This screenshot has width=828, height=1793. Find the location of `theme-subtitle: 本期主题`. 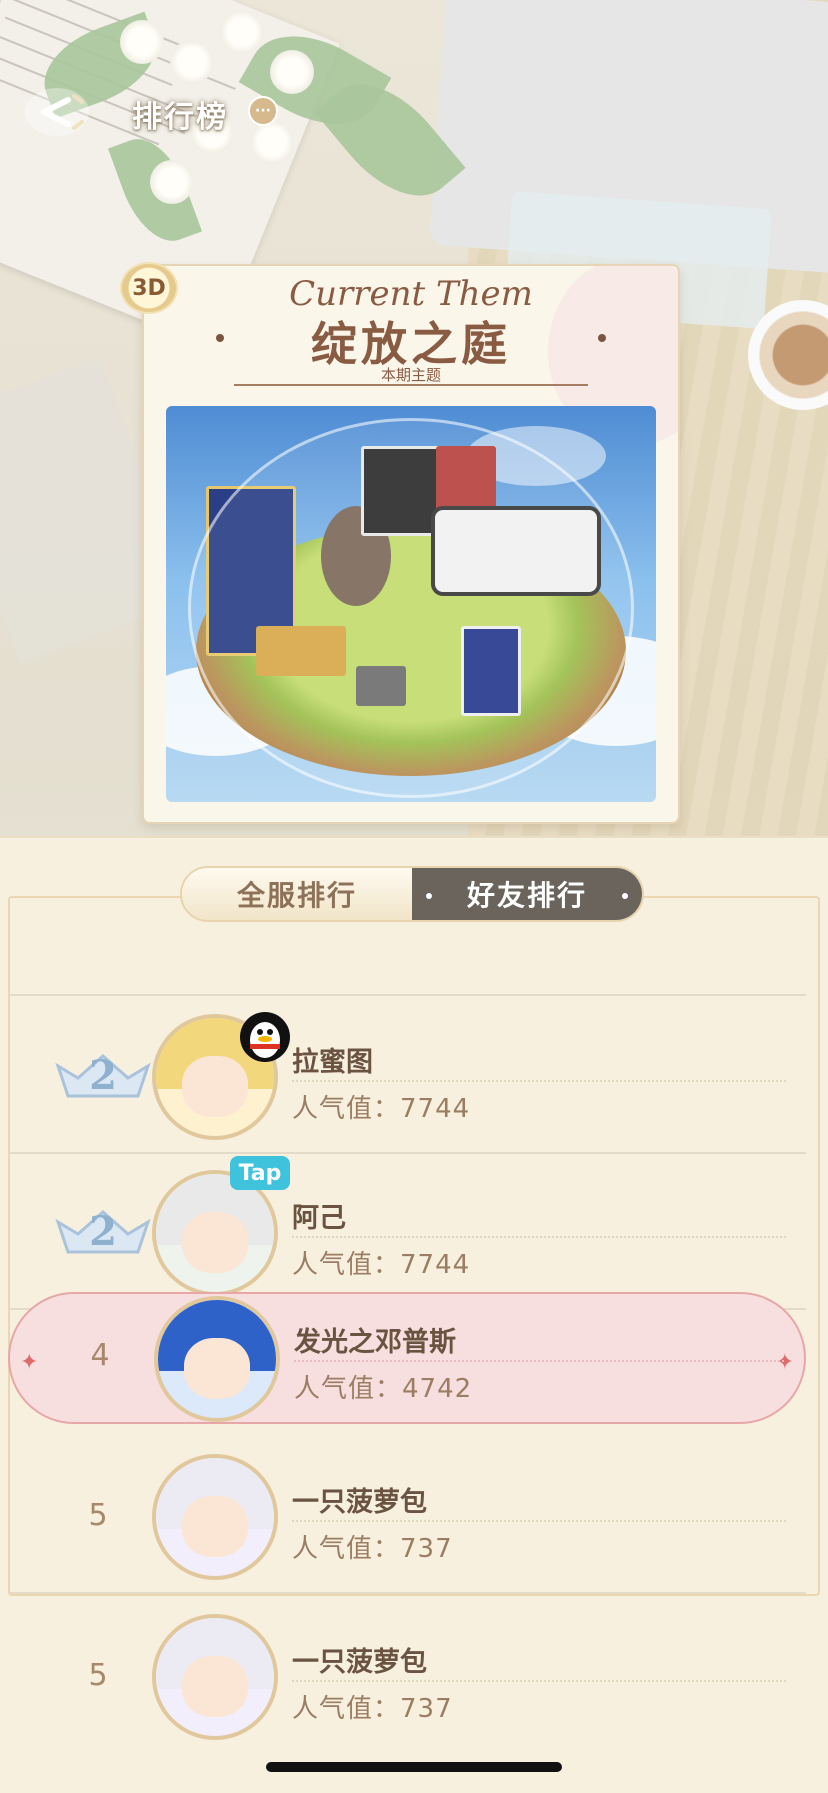

theme-subtitle: 本期主题 is located at coordinates (410, 375).